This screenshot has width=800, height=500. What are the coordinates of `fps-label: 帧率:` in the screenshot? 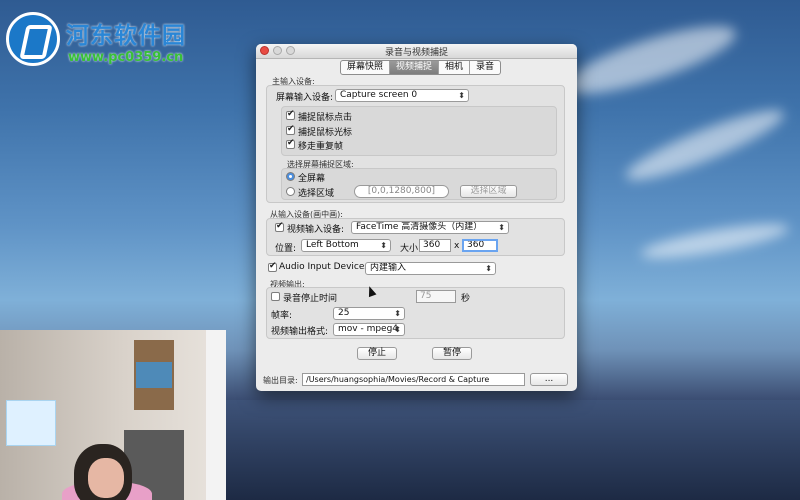 It's located at (282, 316).